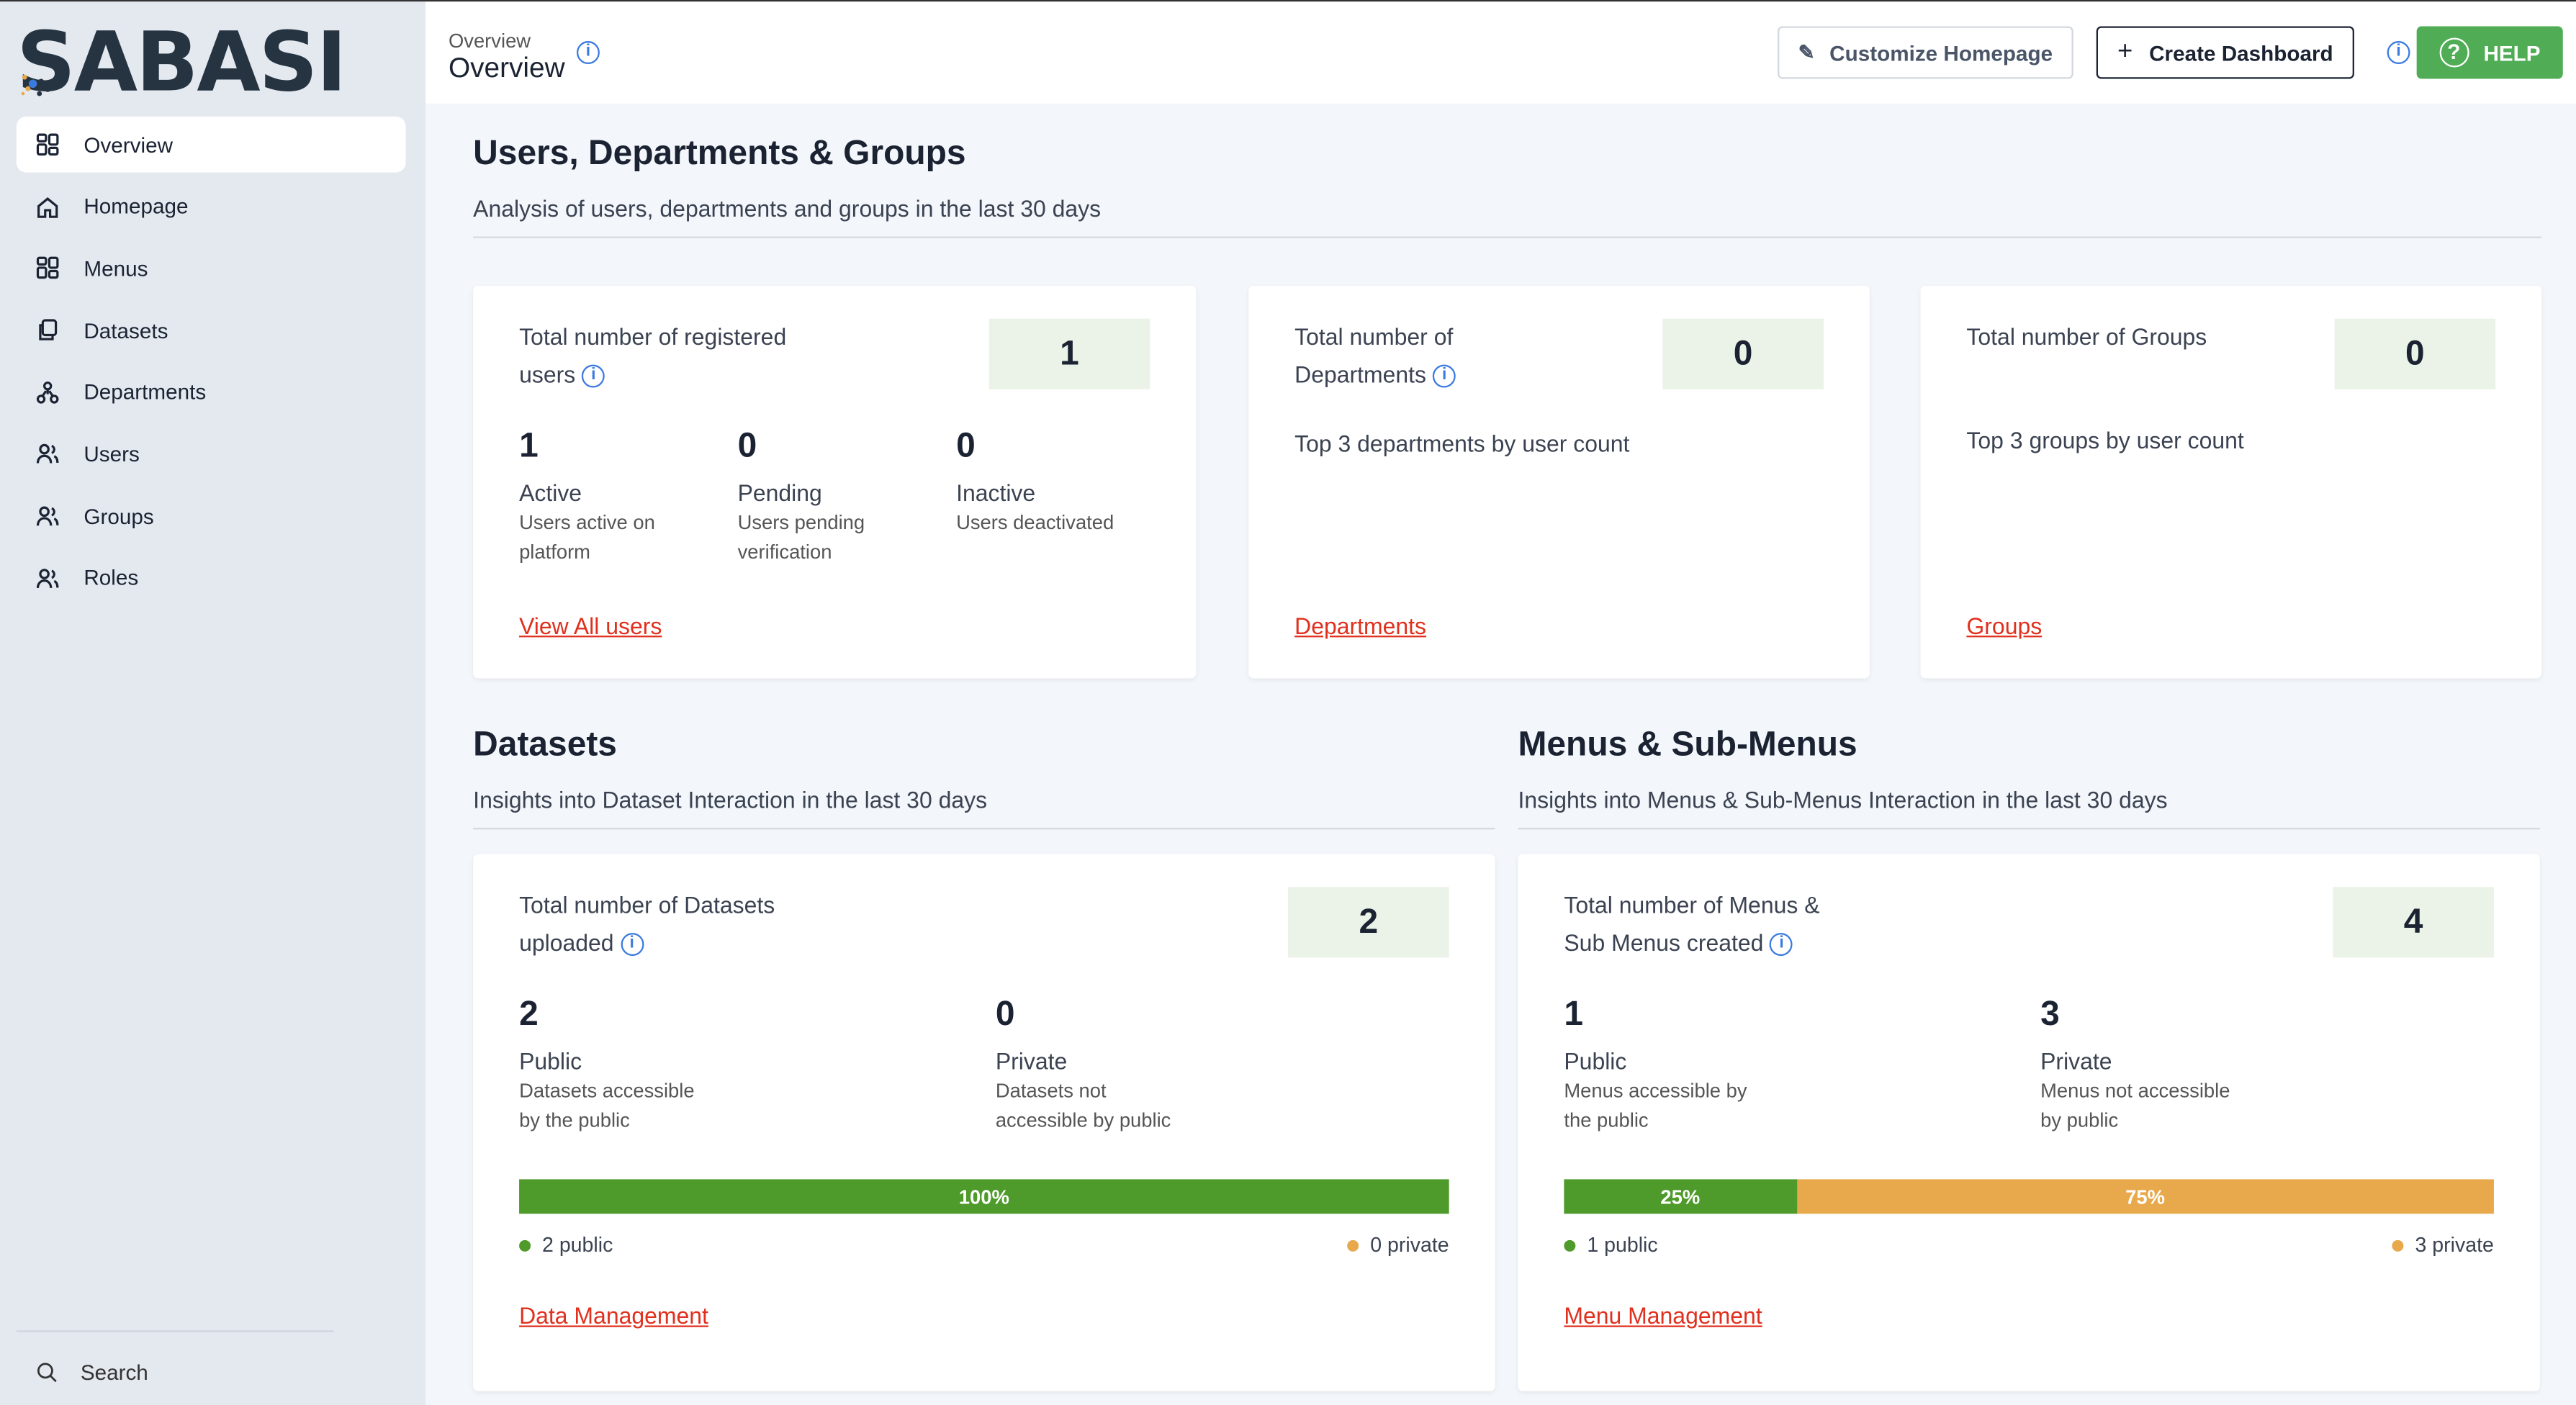 This screenshot has width=2576, height=1405. Describe the element at coordinates (2105, 440) in the screenshot. I see `card-subtitle: Top 3 groups by user count` at that location.